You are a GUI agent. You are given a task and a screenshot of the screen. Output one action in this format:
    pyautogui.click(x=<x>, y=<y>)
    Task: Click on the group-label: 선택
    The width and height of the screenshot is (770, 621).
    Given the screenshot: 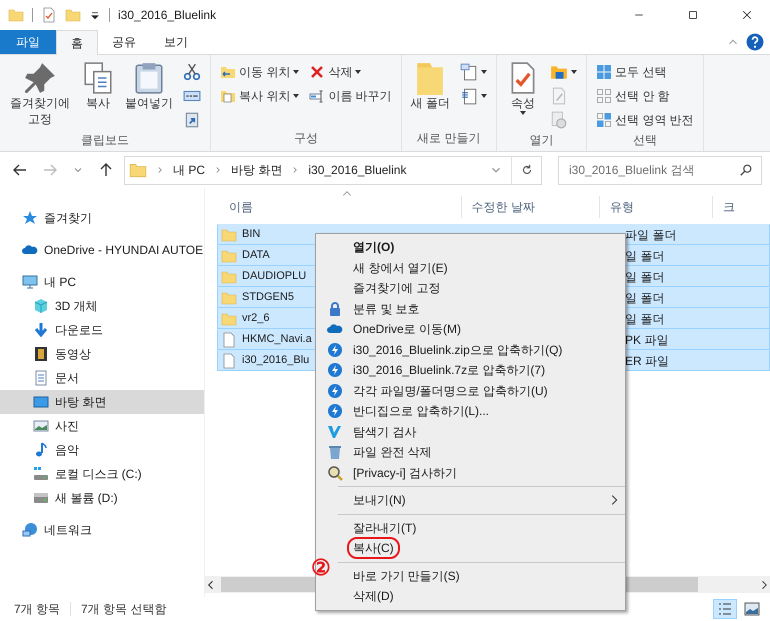 What is the action you would take?
    pyautogui.click(x=645, y=140)
    